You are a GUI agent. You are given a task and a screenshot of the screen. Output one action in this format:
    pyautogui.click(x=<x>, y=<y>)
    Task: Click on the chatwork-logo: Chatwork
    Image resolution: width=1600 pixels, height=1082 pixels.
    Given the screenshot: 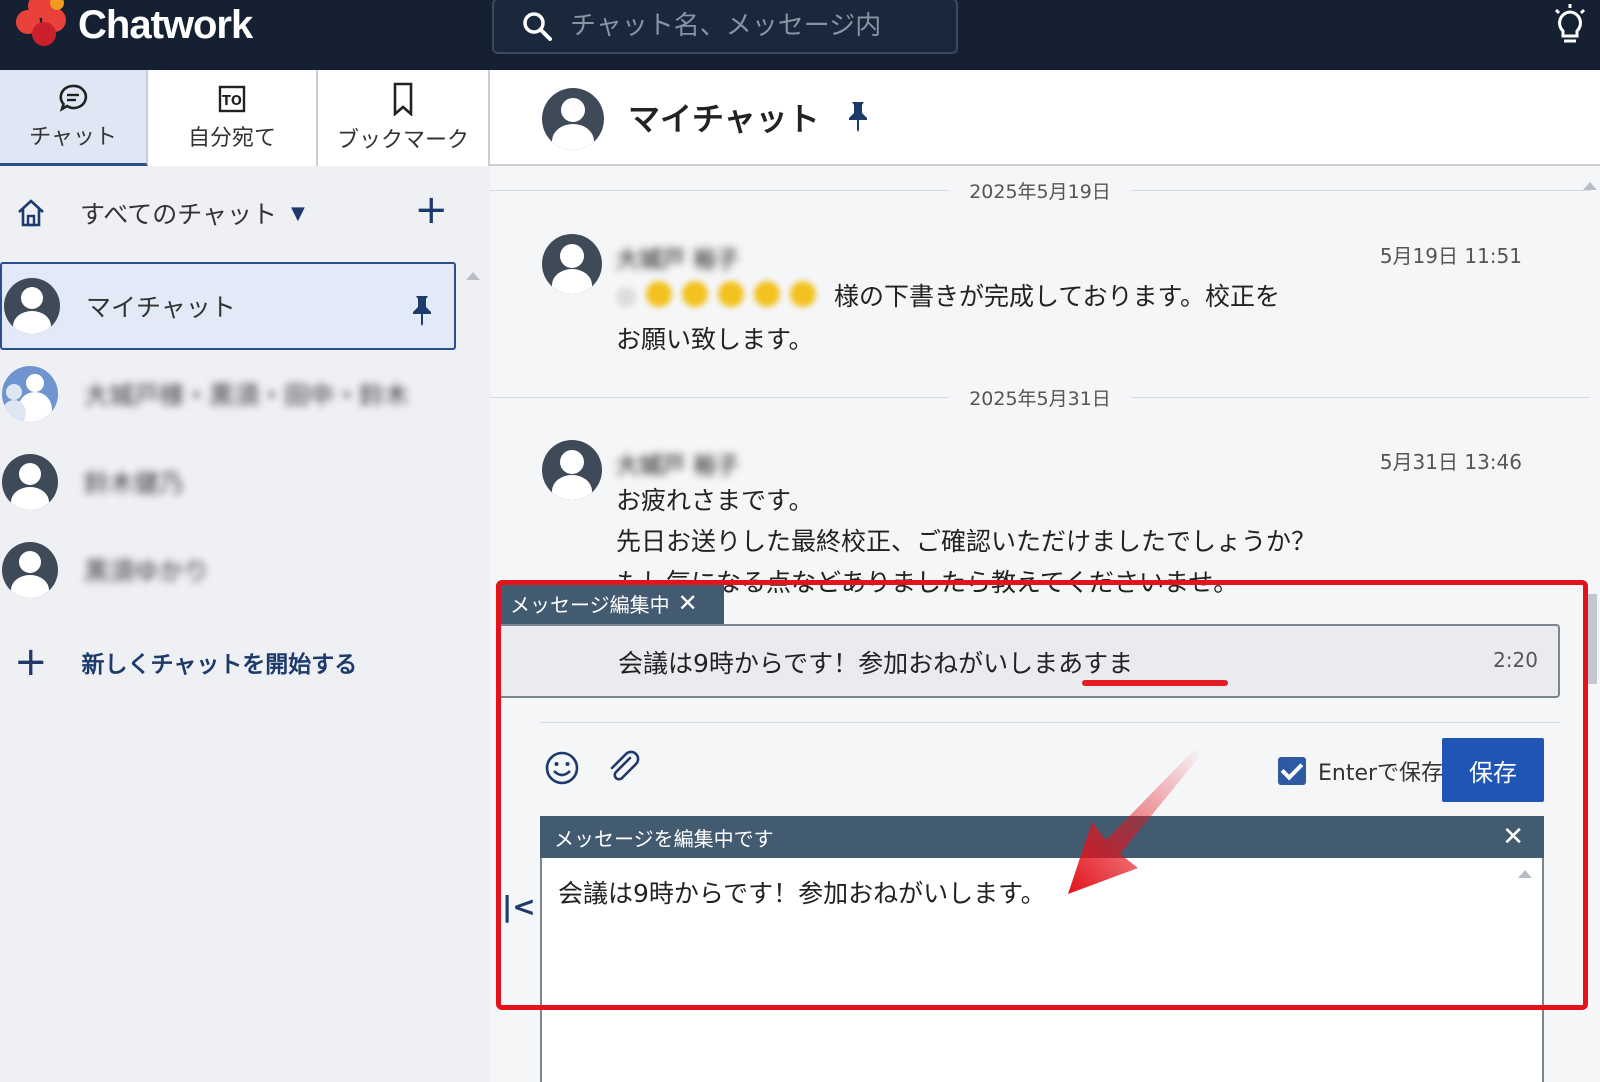 What is the action you would take?
    pyautogui.click(x=133, y=25)
    